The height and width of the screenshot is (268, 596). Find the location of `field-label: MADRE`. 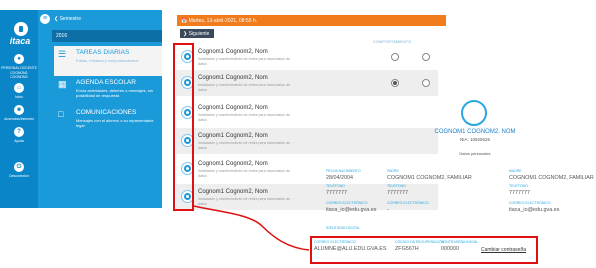

field-label: MADRE is located at coordinates (515, 171).